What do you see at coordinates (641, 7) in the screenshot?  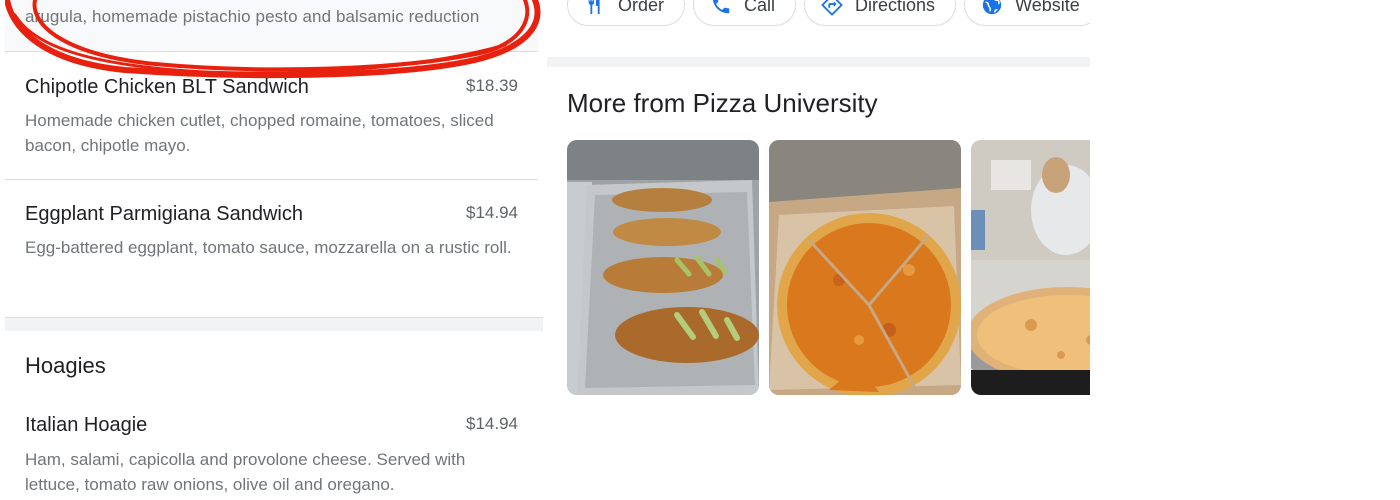 I see `order-label: Order` at bounding box center [641, 7].